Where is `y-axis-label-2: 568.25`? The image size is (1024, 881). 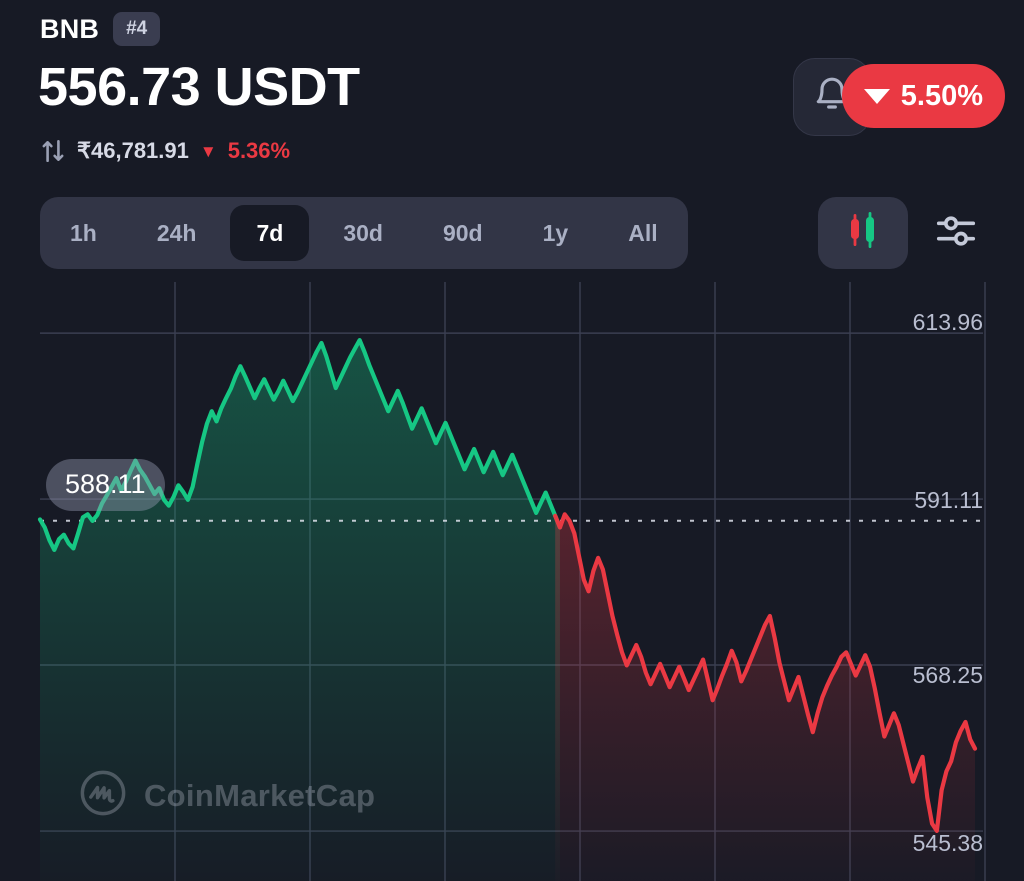
y-axis-label-2: 568.25 is located at coordinates (947, 675).